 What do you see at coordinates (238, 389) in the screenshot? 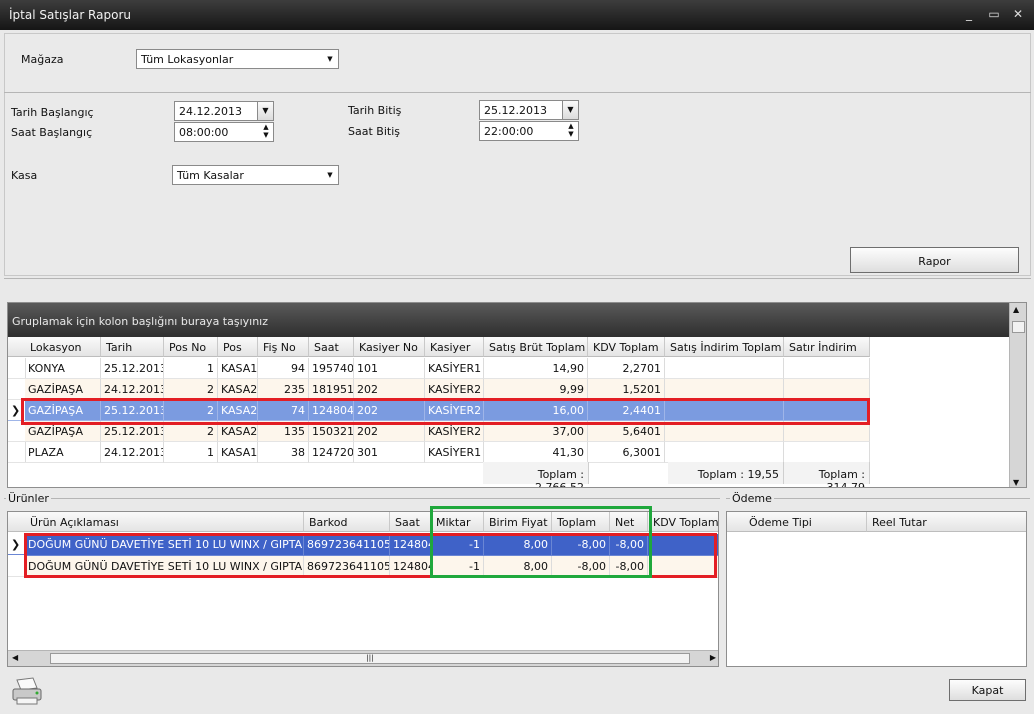
I see `table-cell: KASA2` at bounding box center [238, 389].